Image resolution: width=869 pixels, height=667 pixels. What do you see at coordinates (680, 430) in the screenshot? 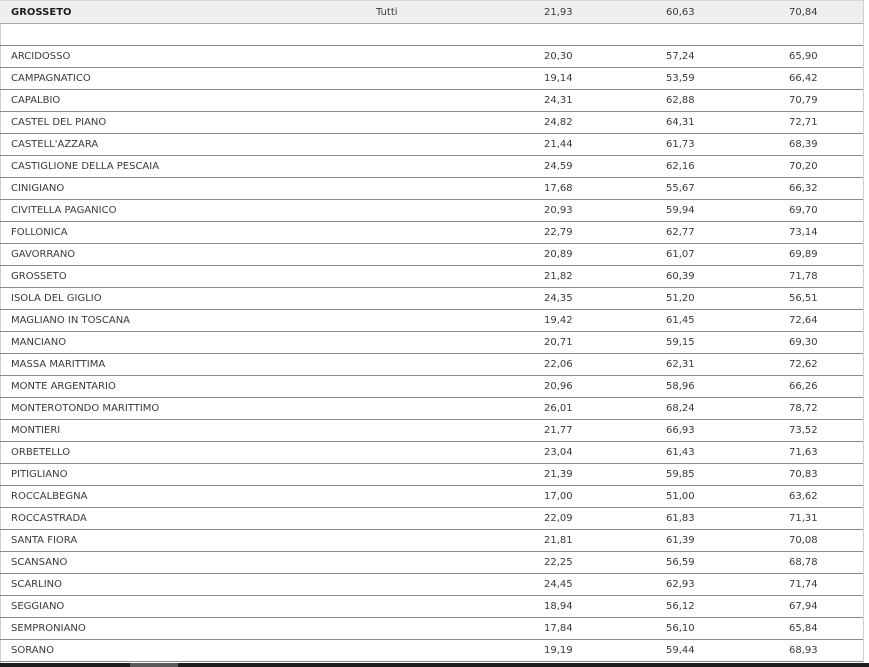
I see `value-2: 66,93` at bounding box center [680, 430].